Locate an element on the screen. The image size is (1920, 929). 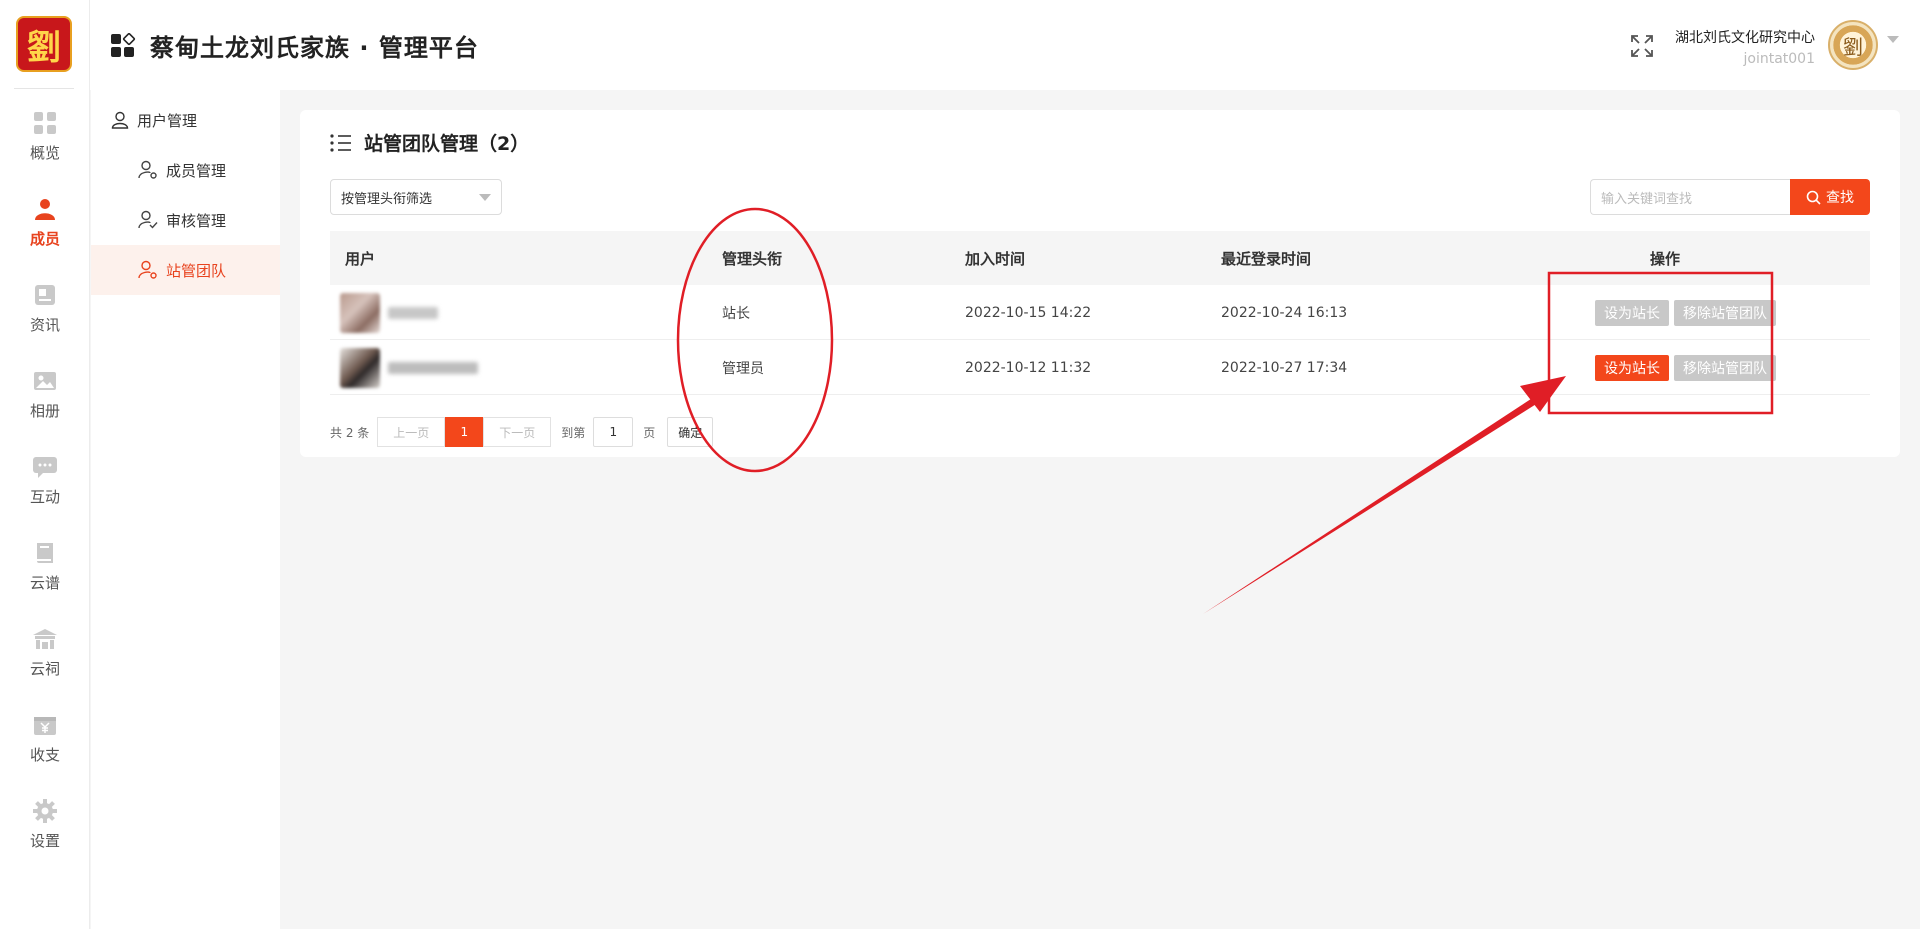
search-placeholder: 输入关键词查找 is located at coordinates (1647, 199).